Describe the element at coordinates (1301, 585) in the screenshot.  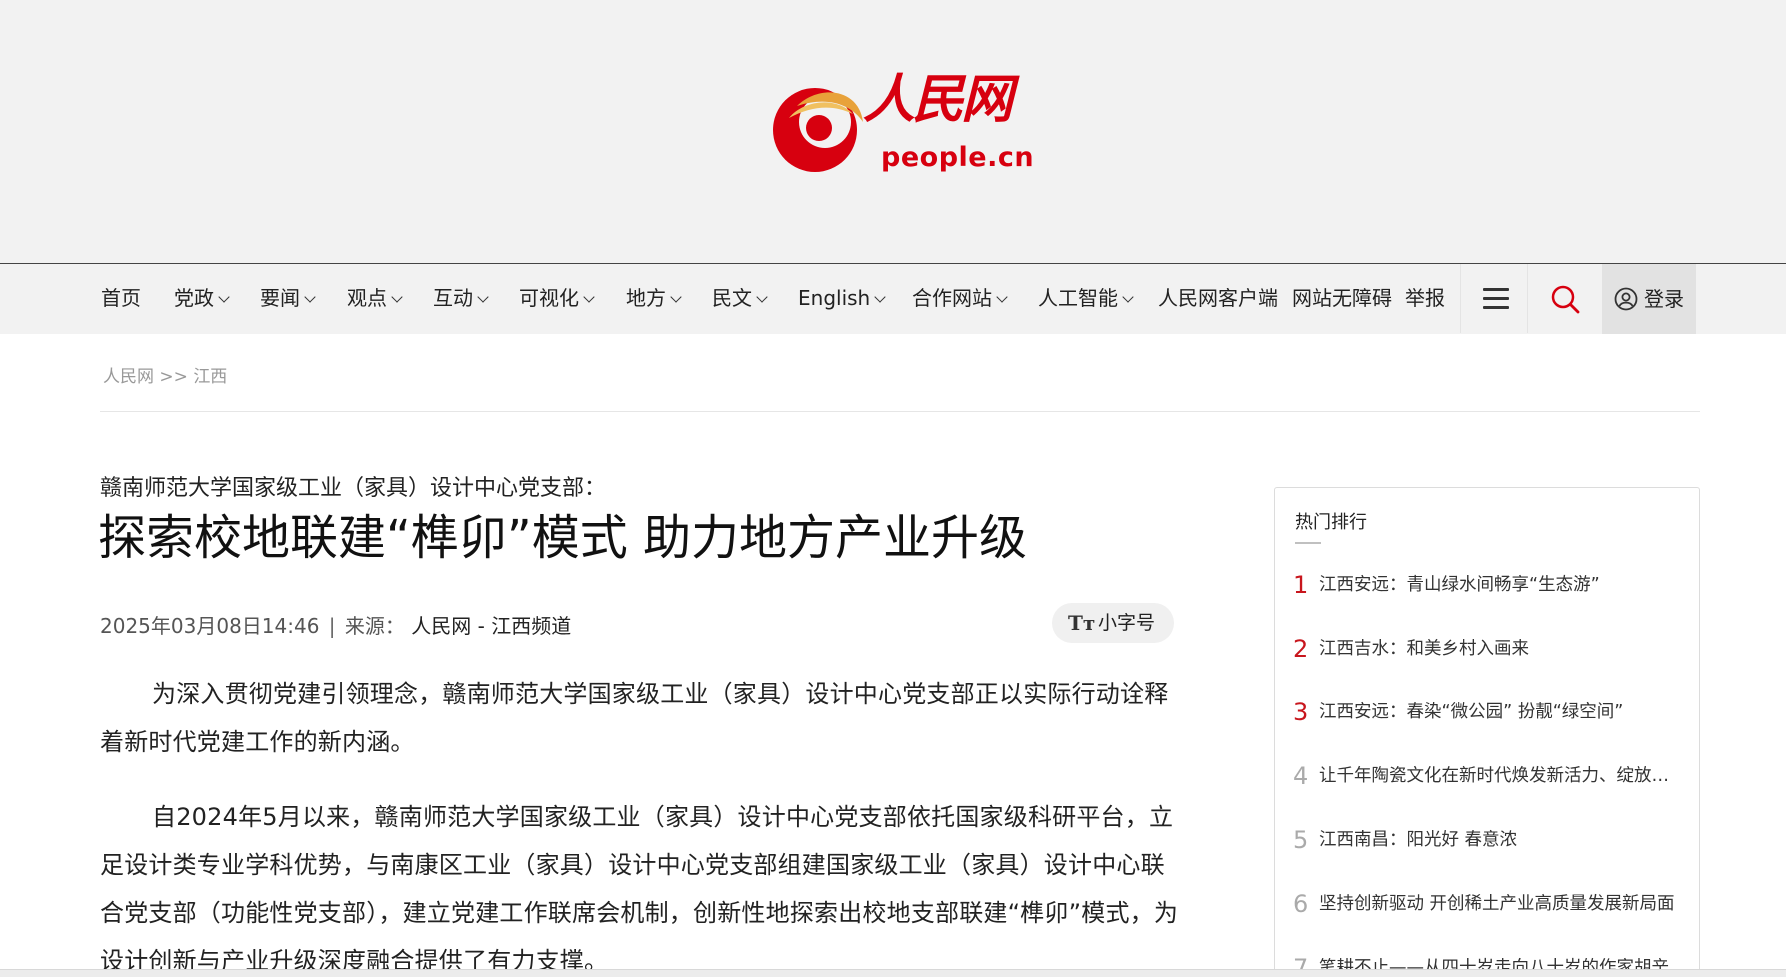
I see `rank-number: 1` at that location.